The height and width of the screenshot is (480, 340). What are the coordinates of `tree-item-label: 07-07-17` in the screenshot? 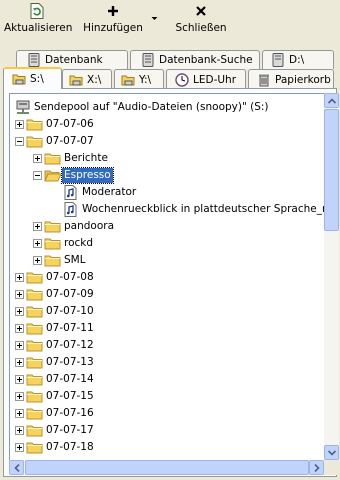 It's located at (70, 430).